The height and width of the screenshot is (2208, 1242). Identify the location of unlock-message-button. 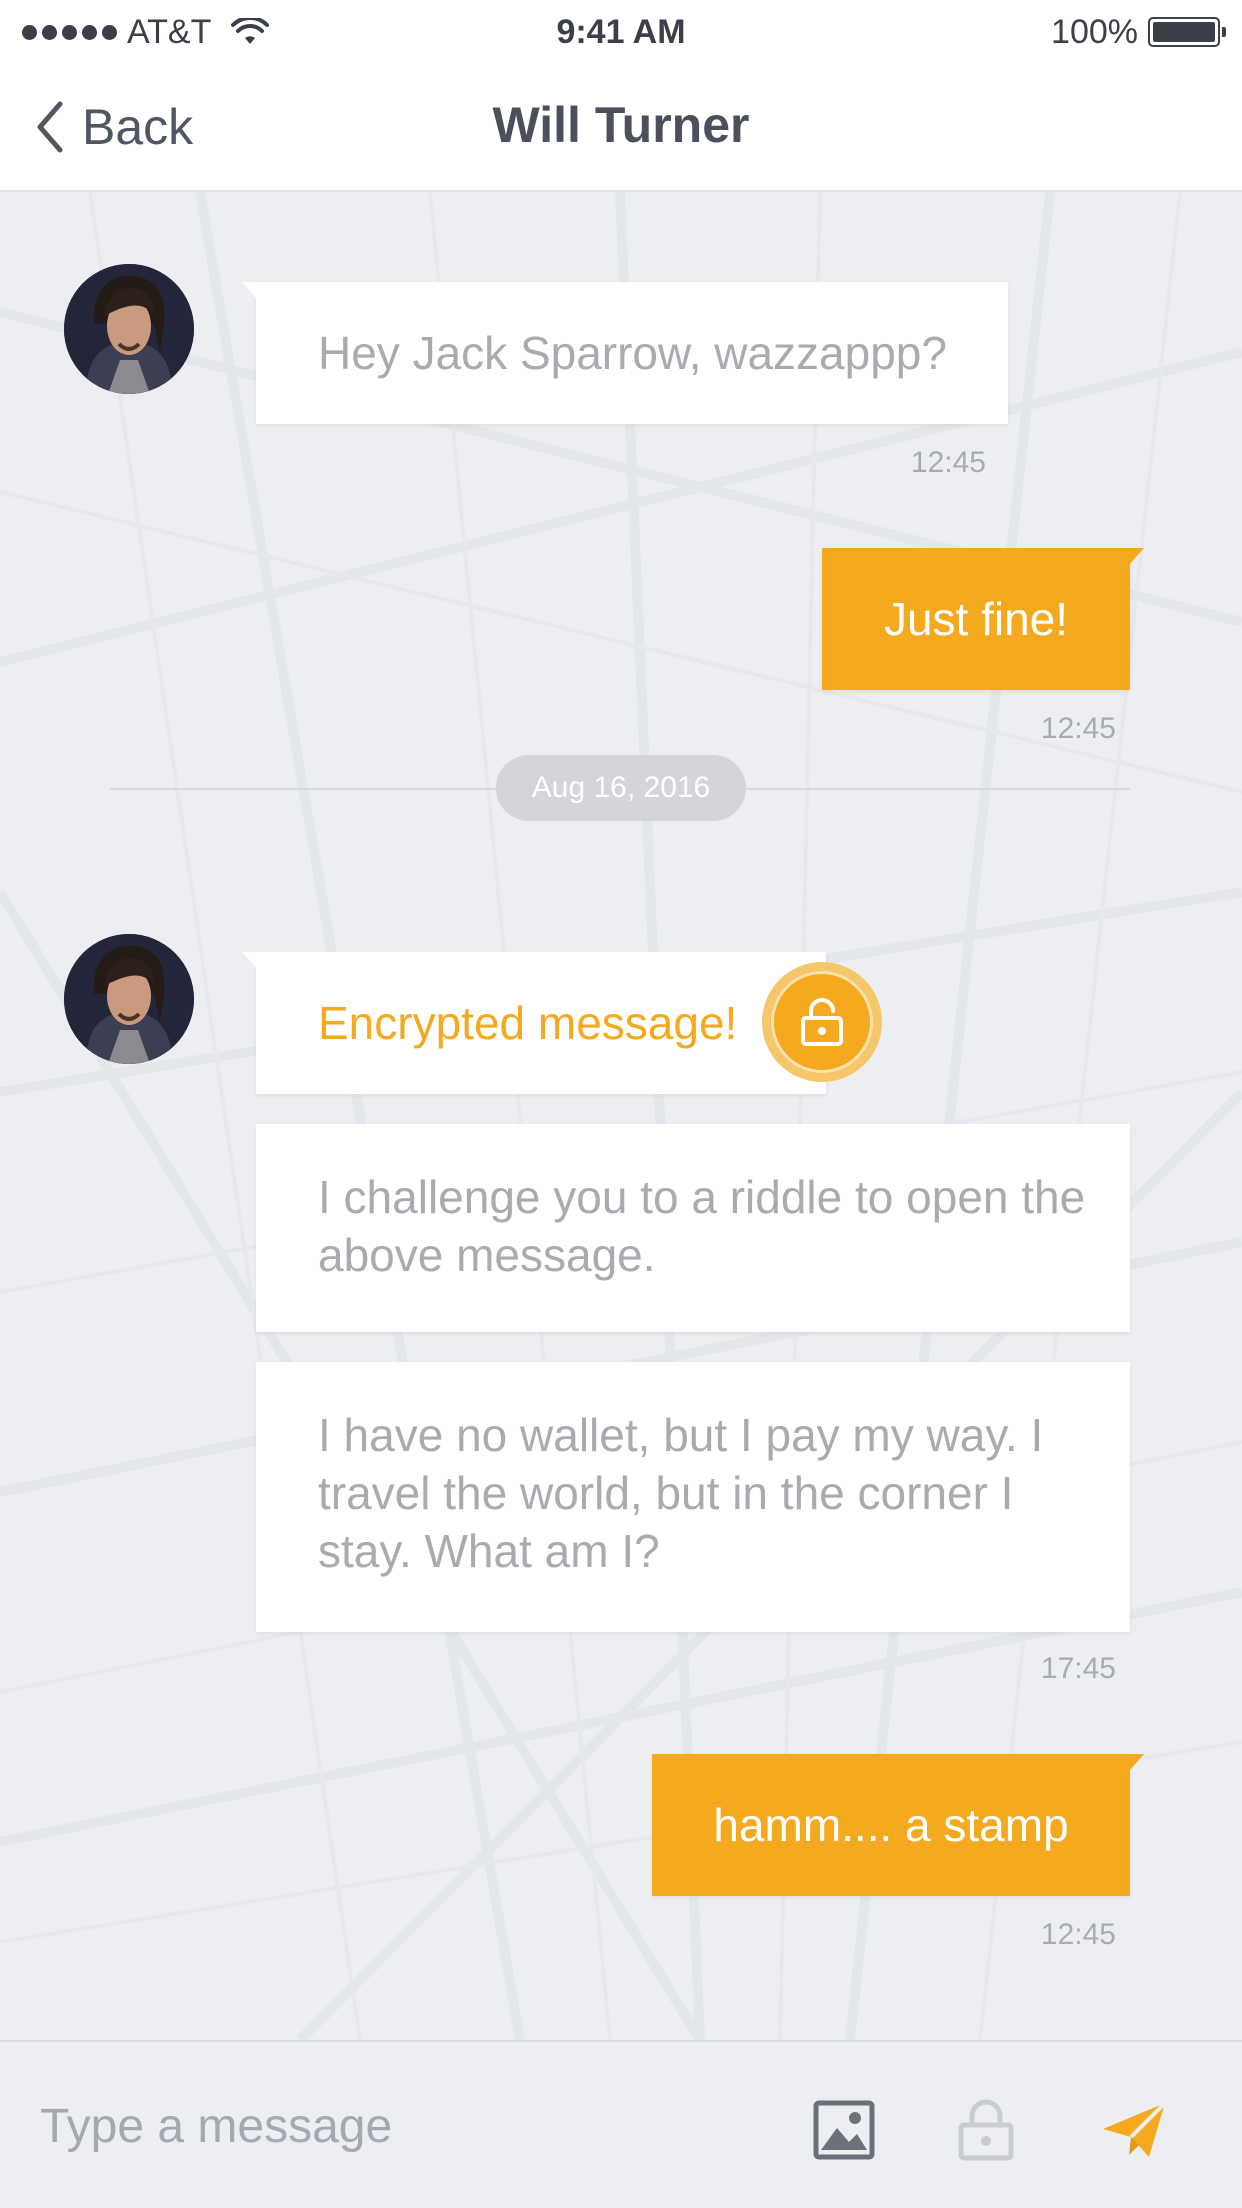
(822, 1022).